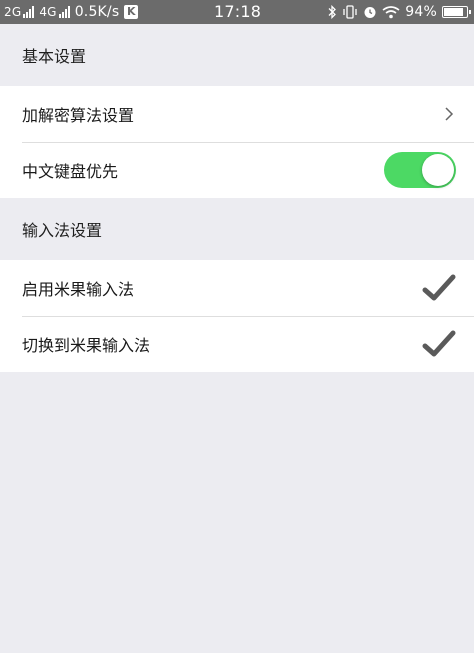 This screenshot has height=653, width=474. I want to click on battery-icon, so click(456, 12).